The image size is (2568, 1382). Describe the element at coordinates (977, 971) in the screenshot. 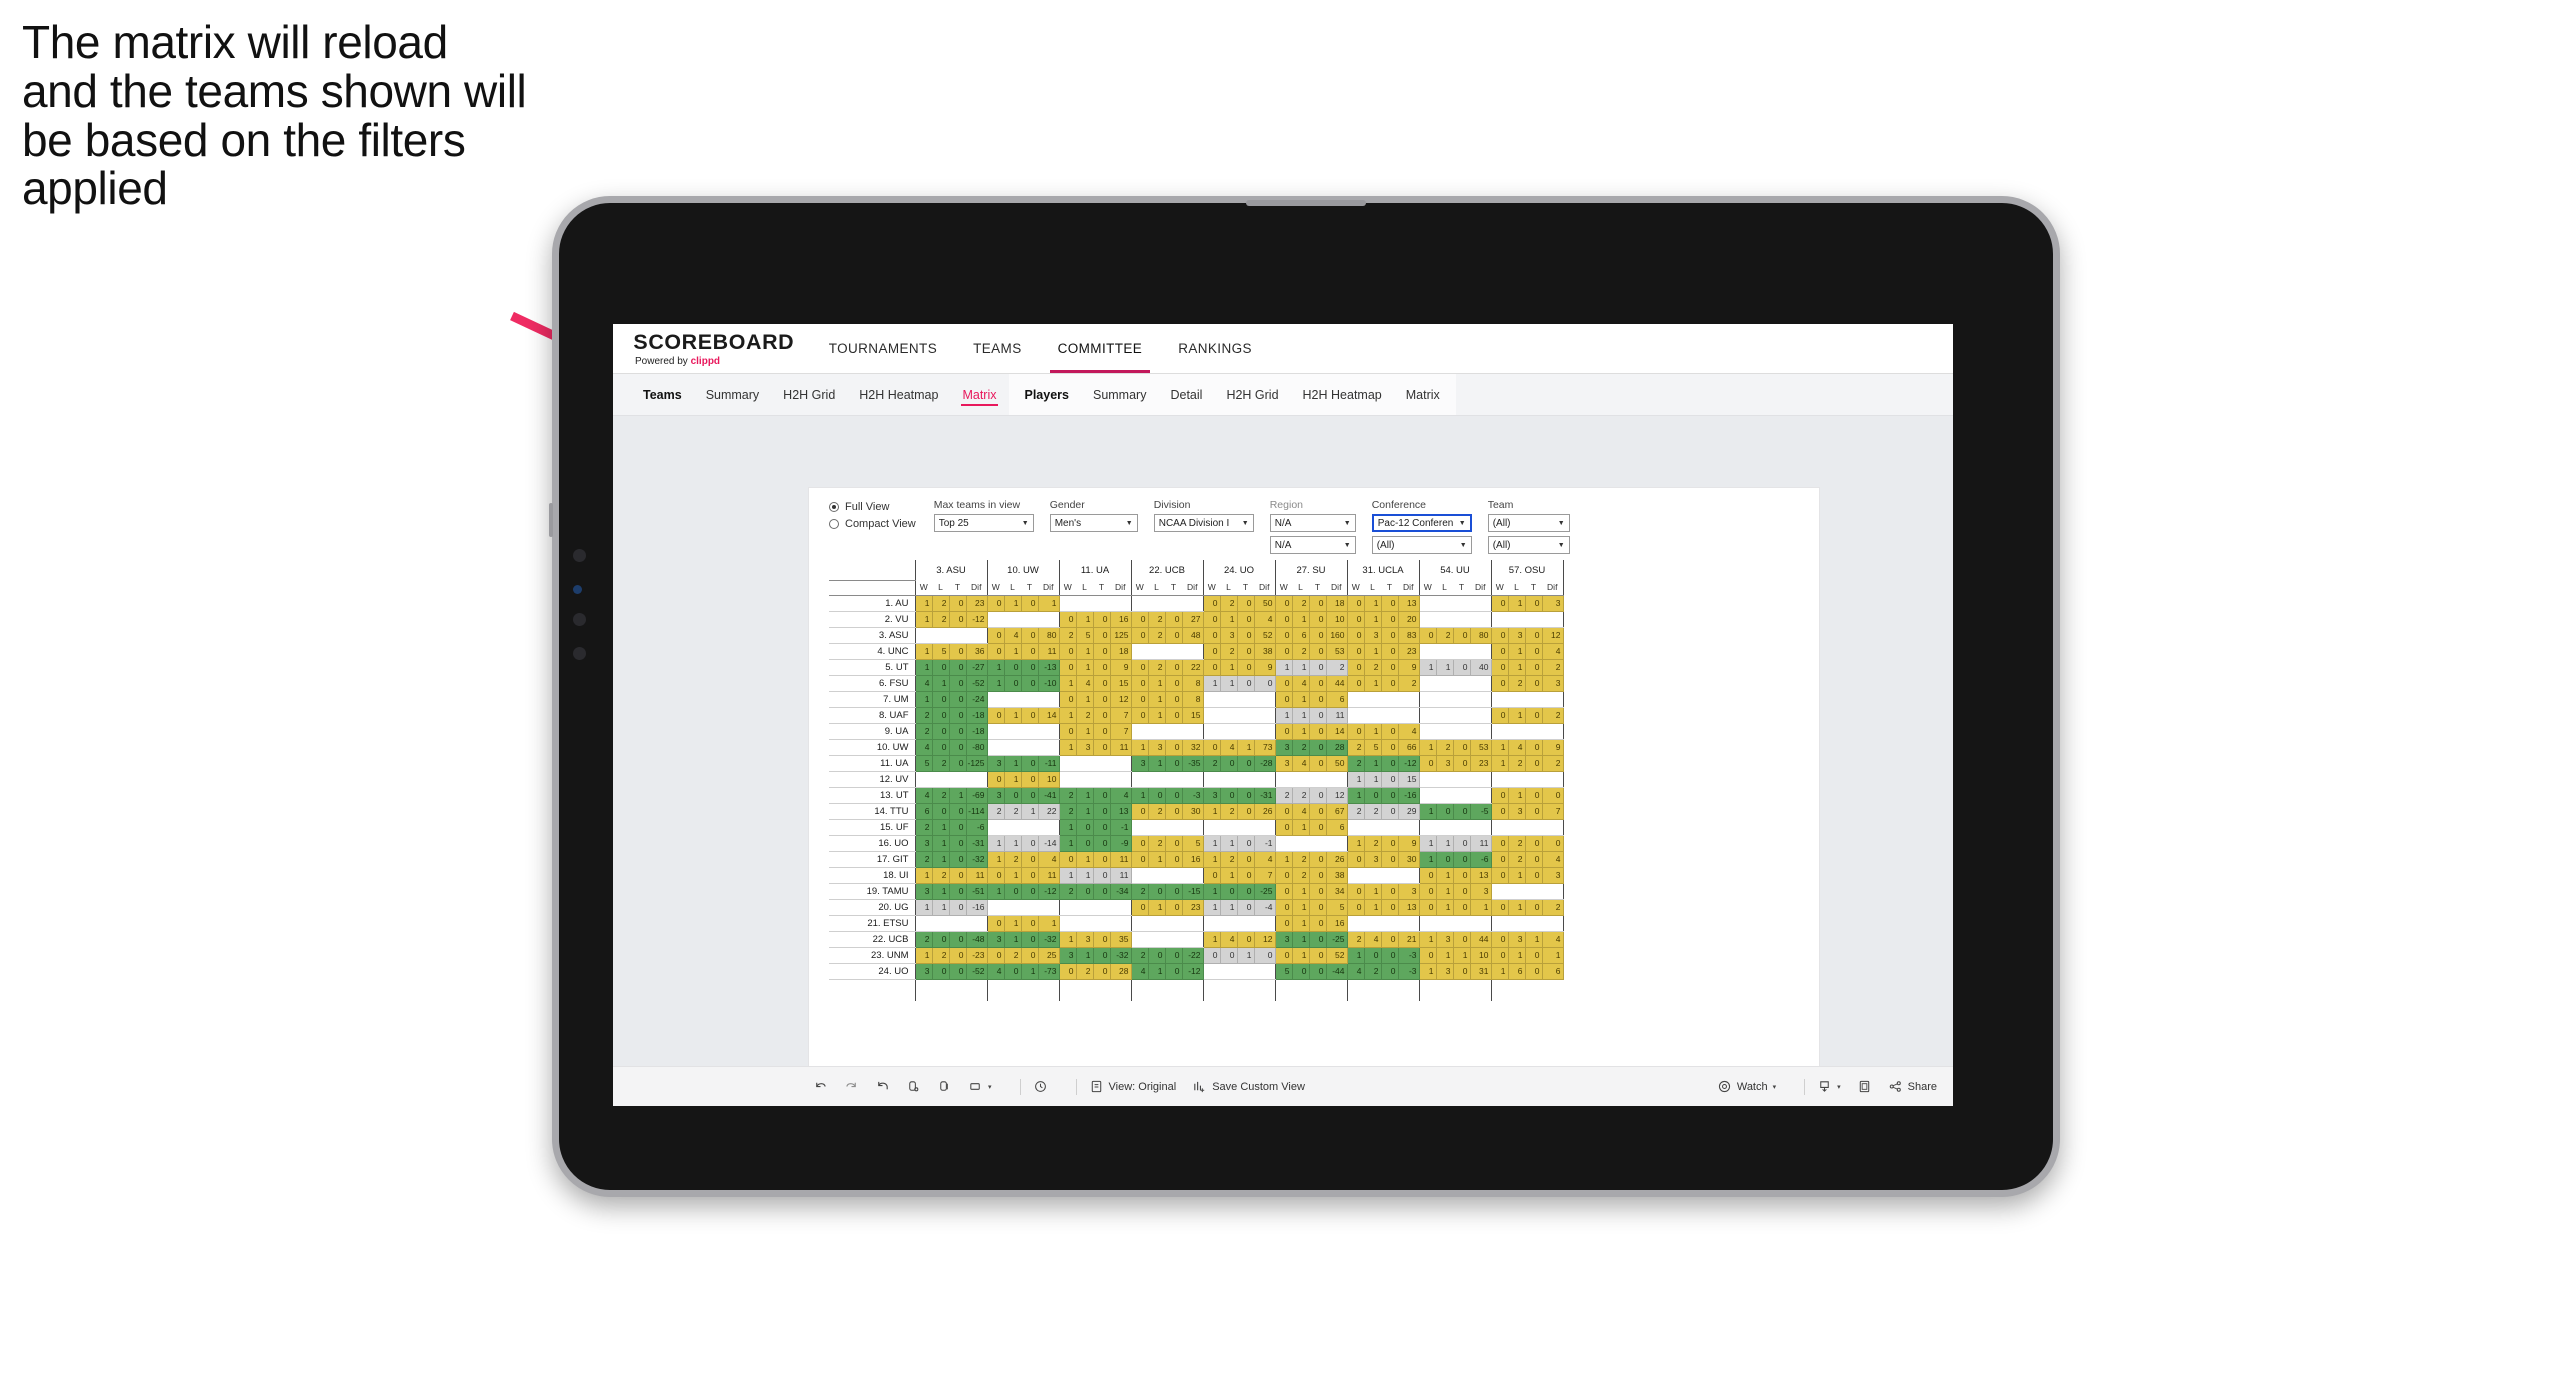

I see `matrix-cell: -52` at that location.